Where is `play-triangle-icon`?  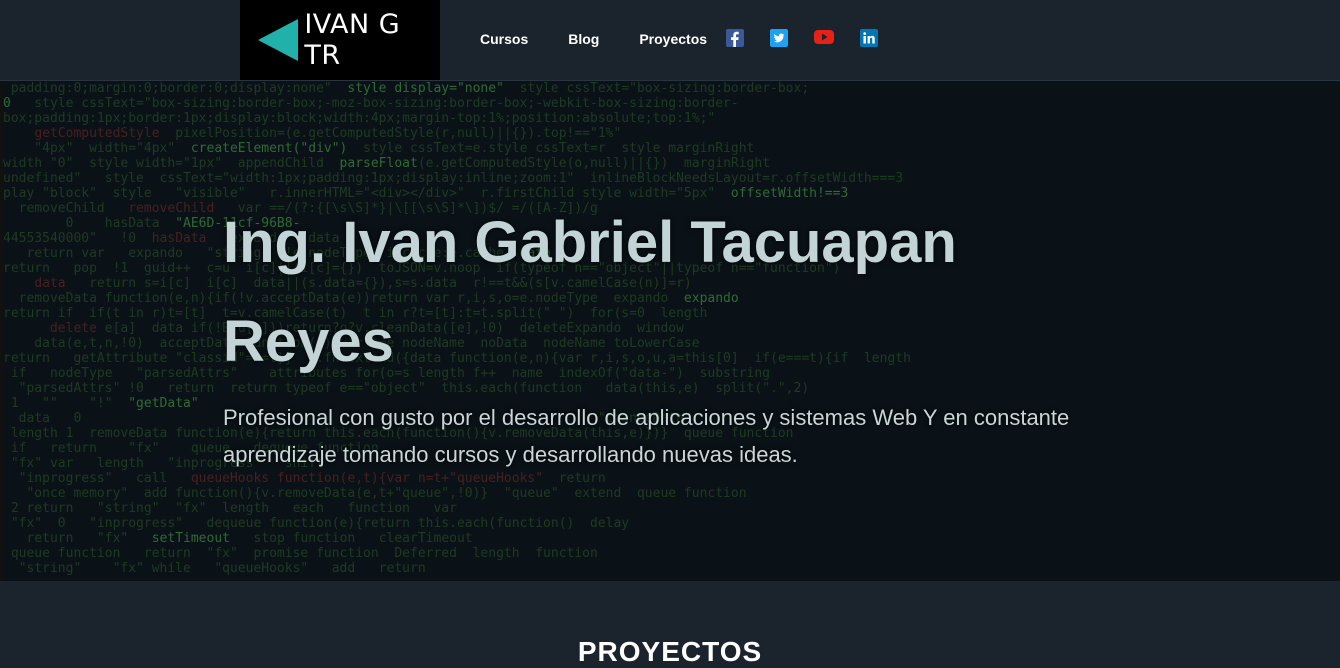
play-triangle-icon is located at coordinates (278, 40).